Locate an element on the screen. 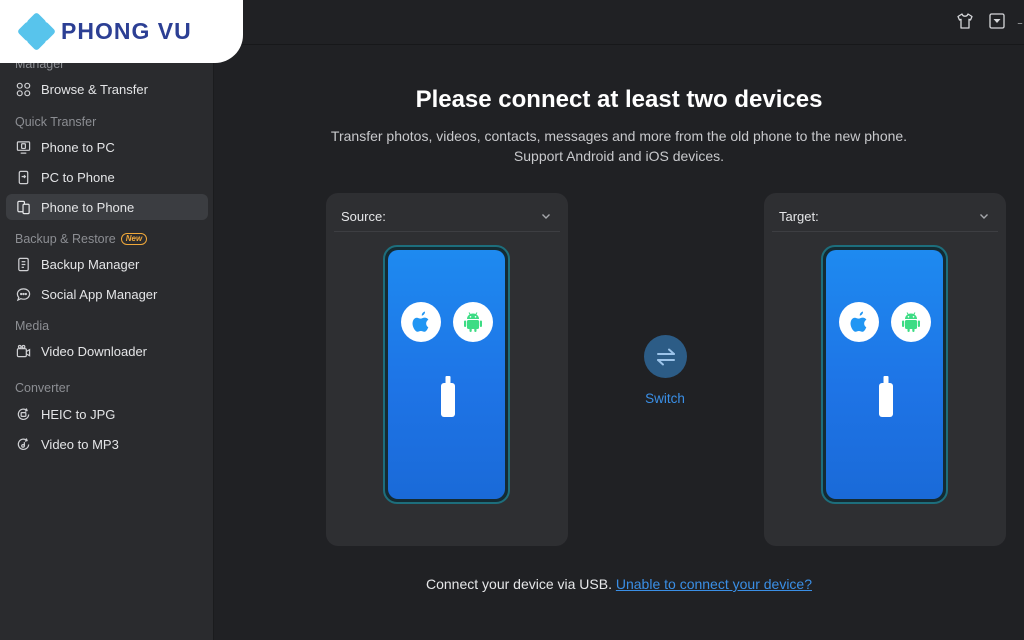  section-label: Converter is located at coordinates (42, 388).